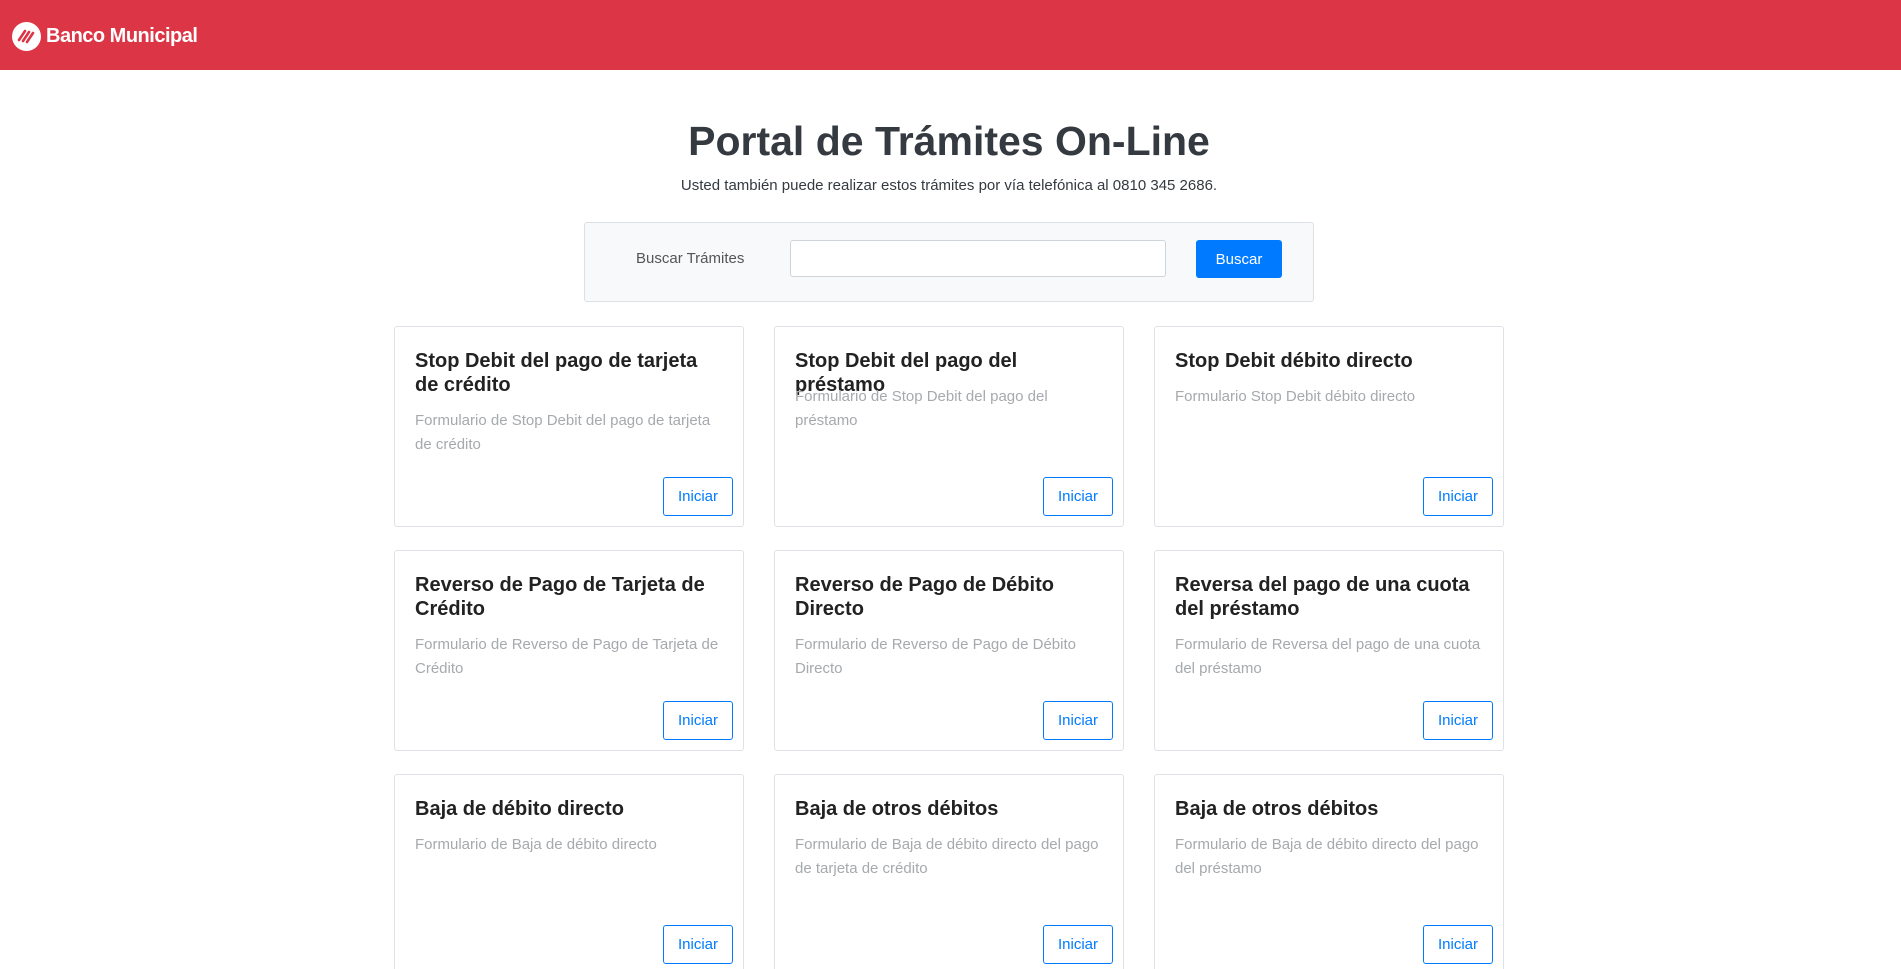 The height and width of the screenshot is (969, 1901). I want to click on page-title: Portal de Trámites On-Line, so click(949, 141).